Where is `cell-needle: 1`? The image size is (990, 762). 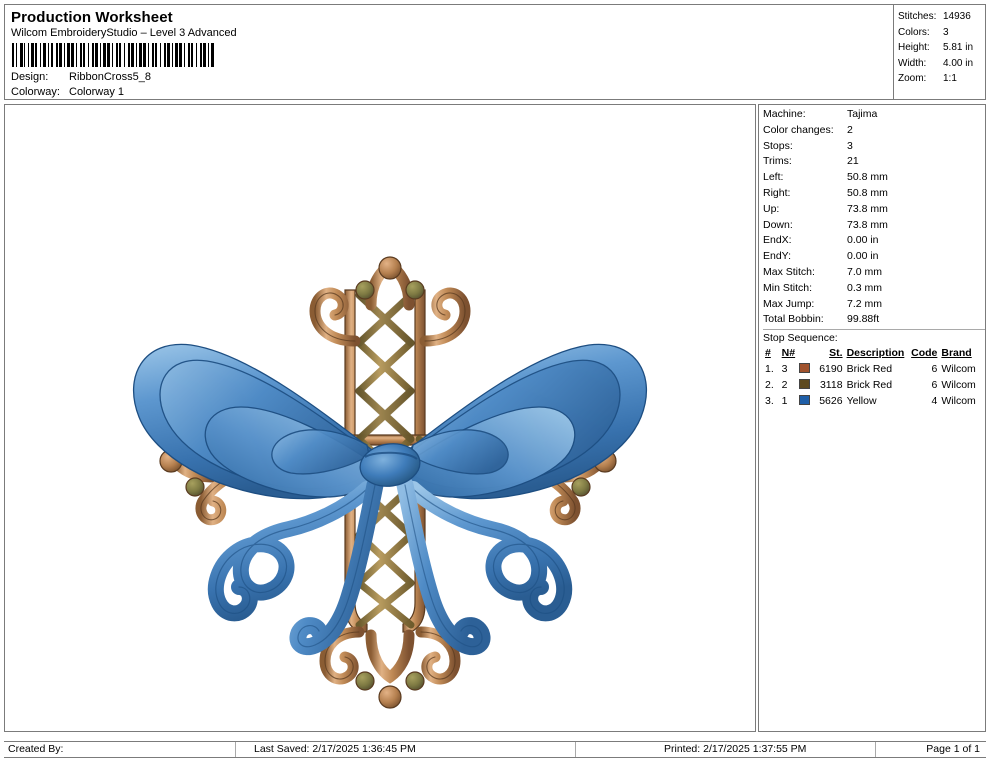 cell-needle: 1 is located at coordinates (784, 401).